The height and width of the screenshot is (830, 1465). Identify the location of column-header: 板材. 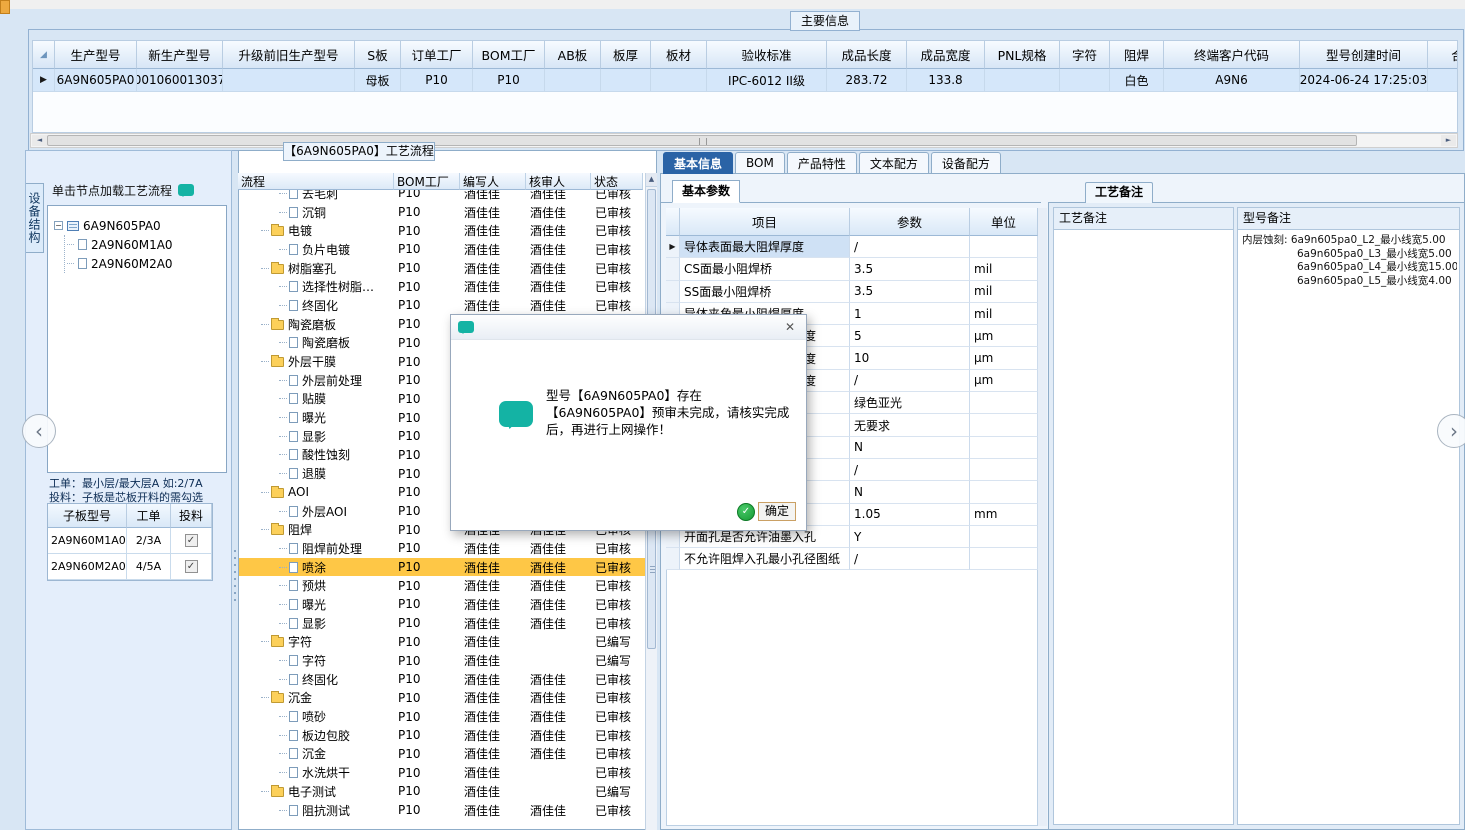
(679, 55).